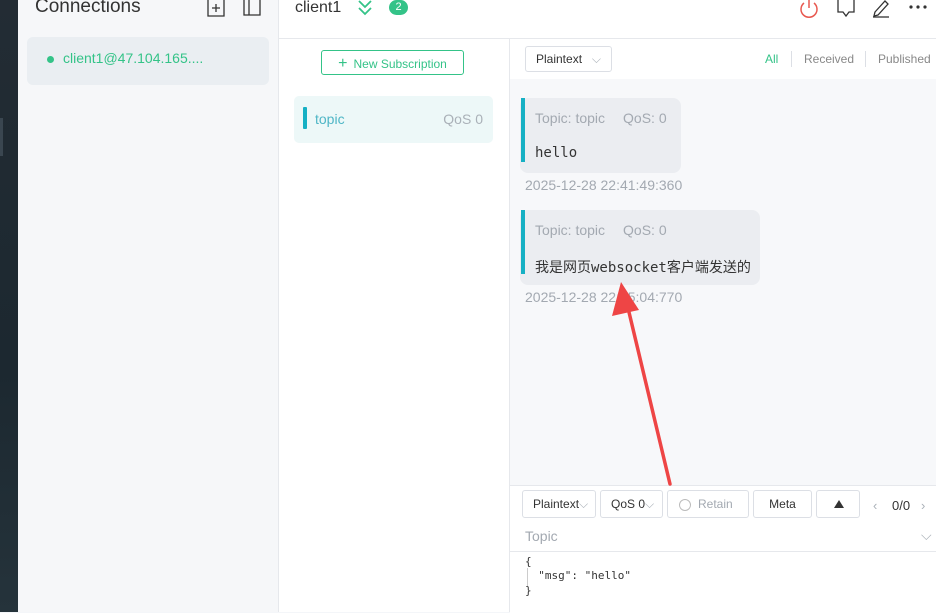 The image size is (936, 613). I want to click on composer-format-select: Plaintext⌵, so click(559, 504).